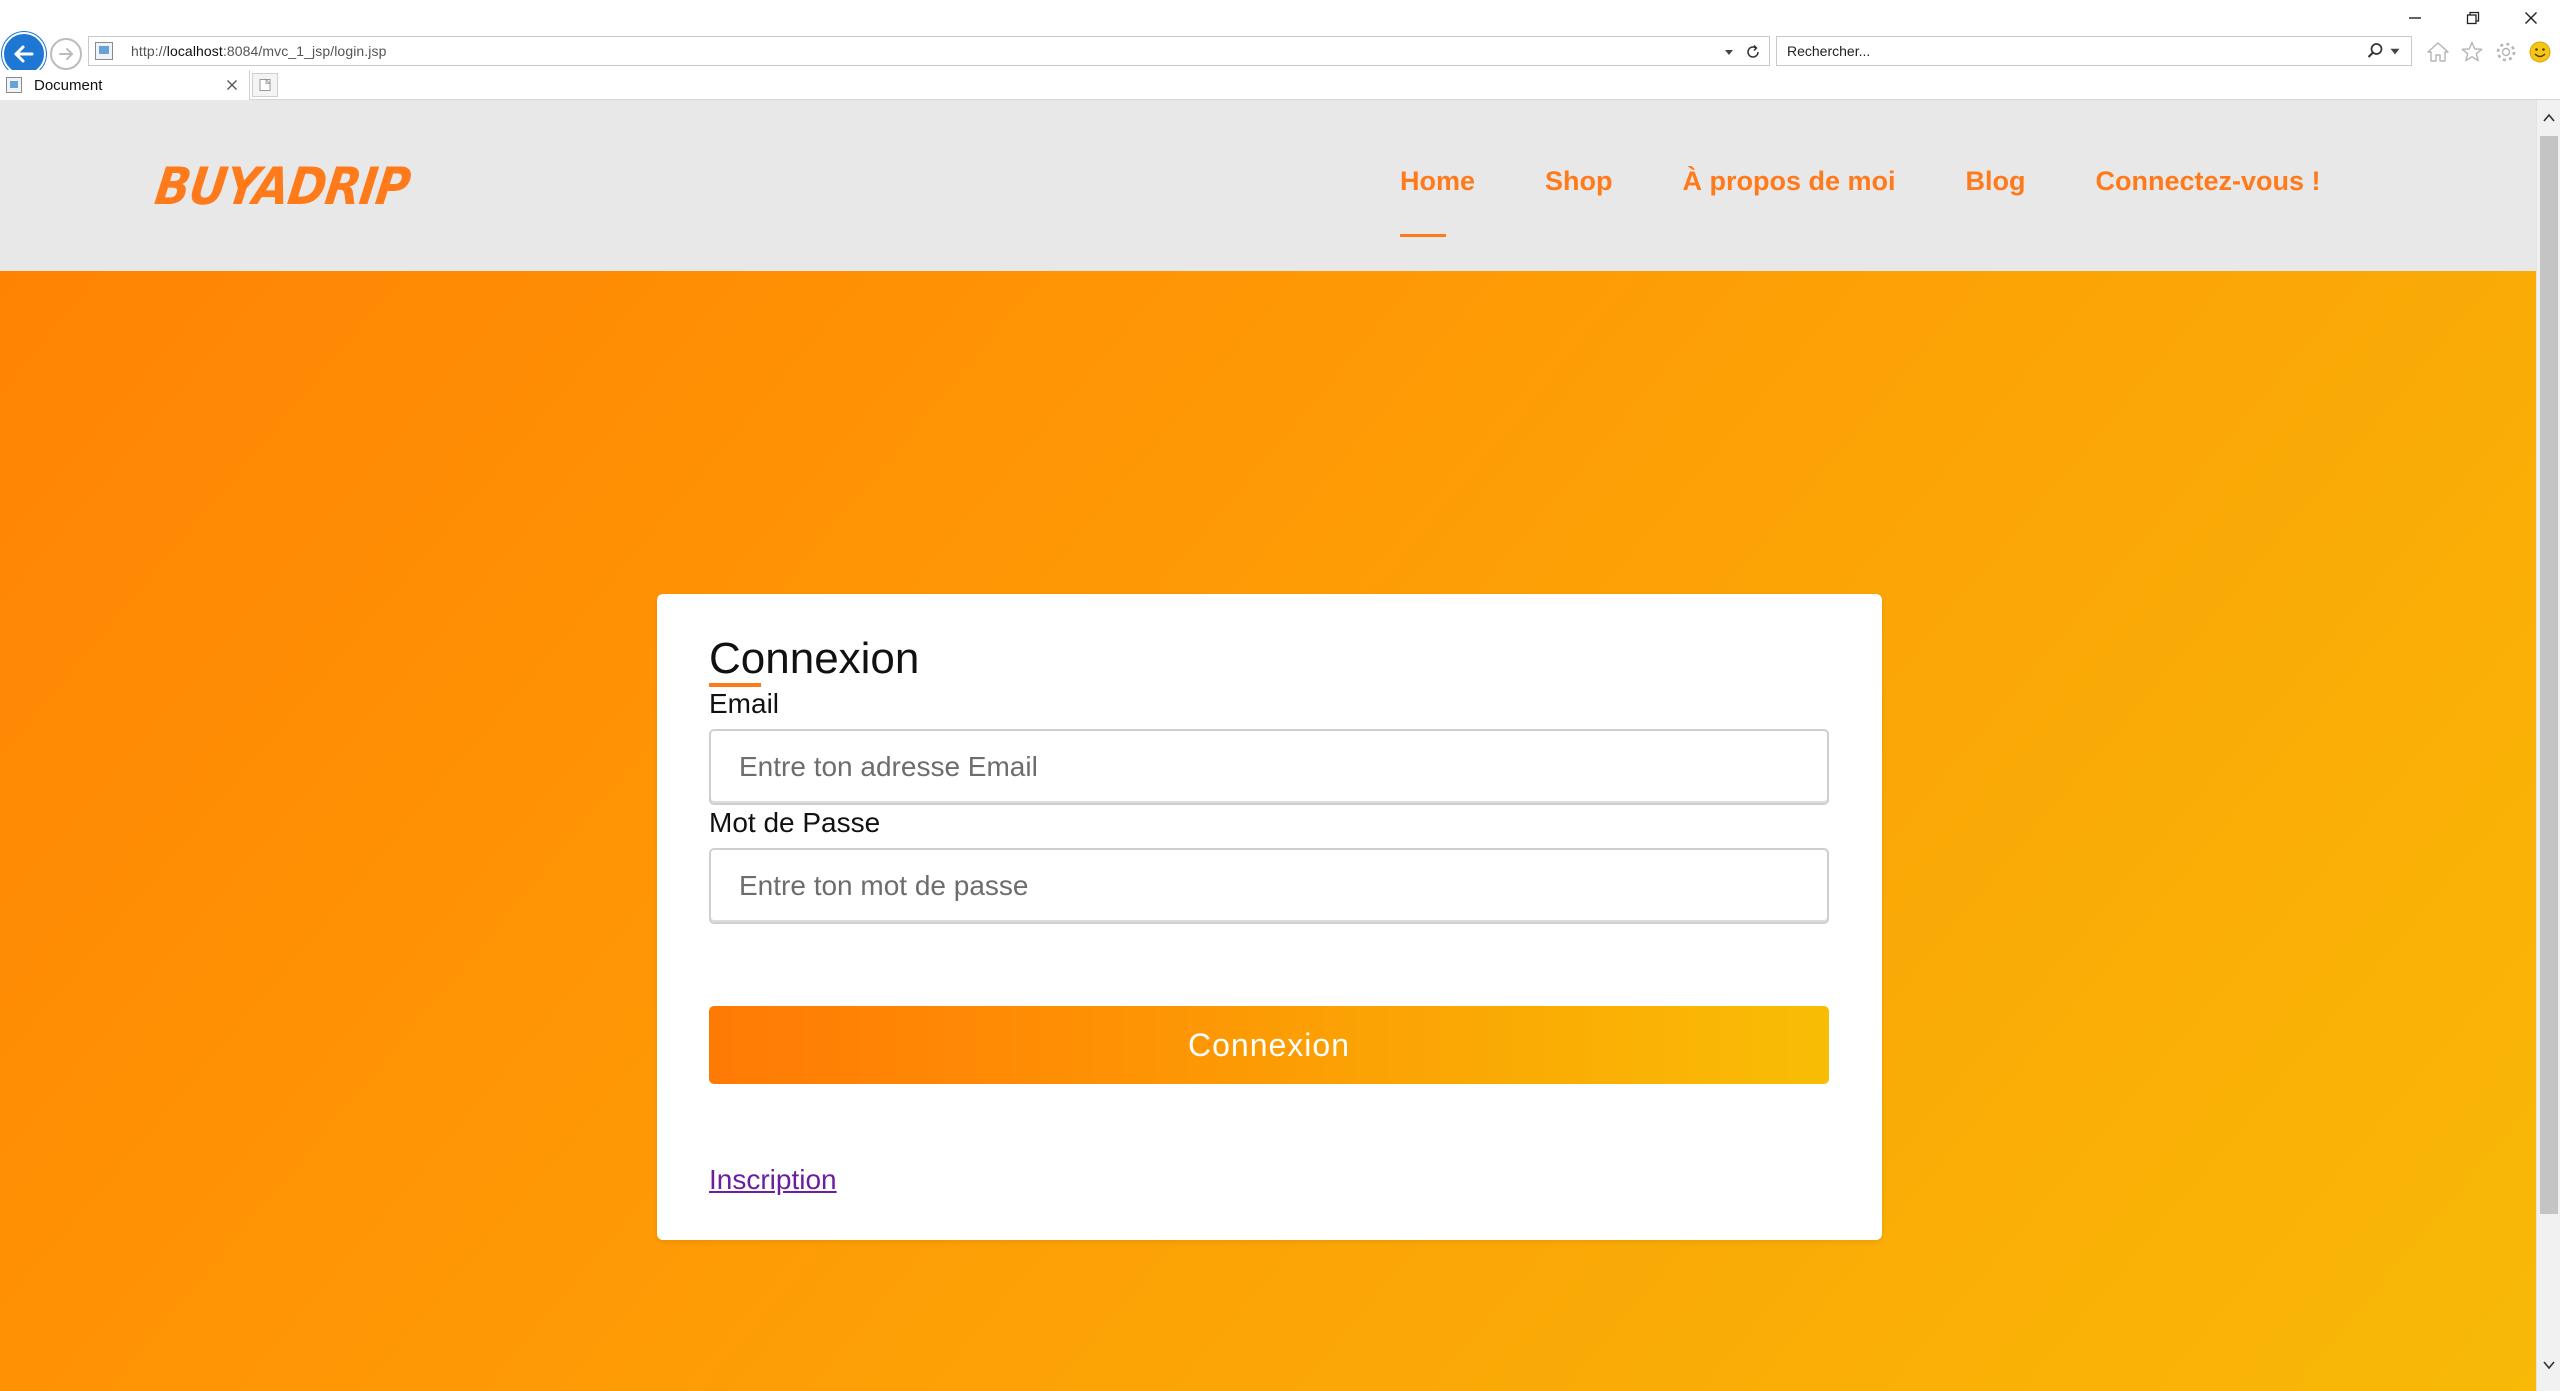 The width and height of the screenshot is (2560, 1391). I want to click on forward-arrow-icon, so click(66, 54).